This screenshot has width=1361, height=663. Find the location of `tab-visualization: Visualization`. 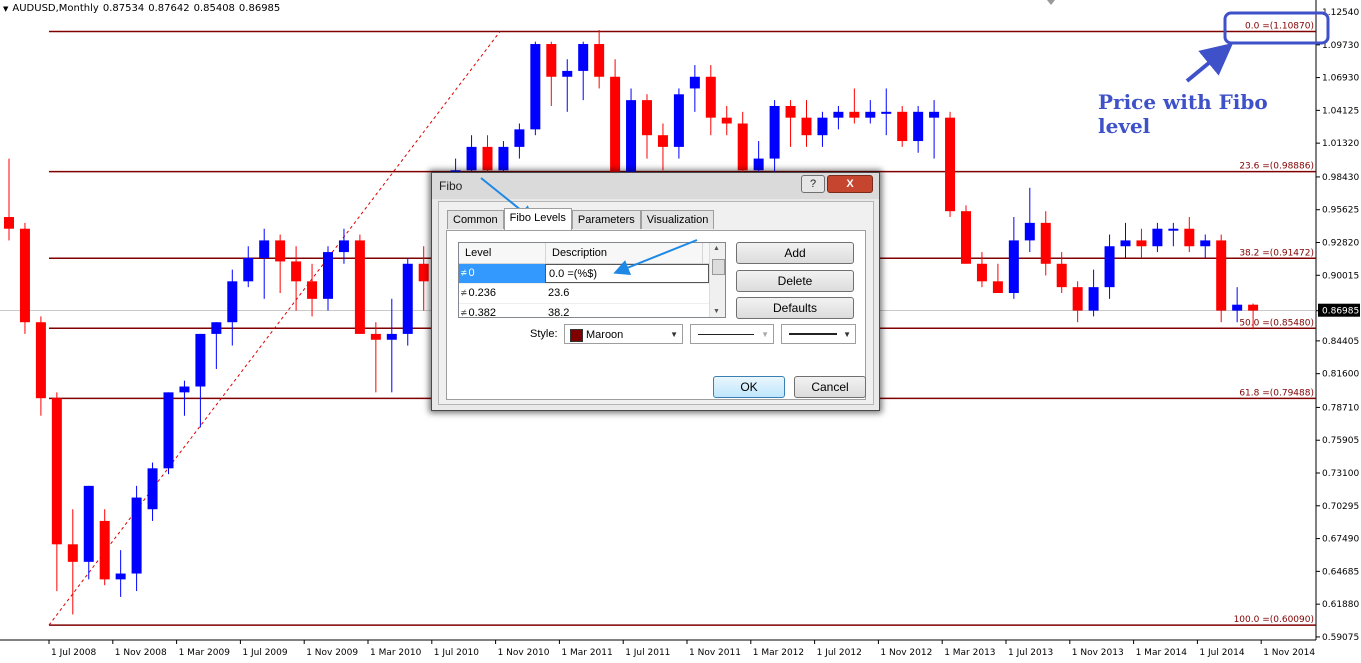

tab-visualization: Visualization is located at coordinates (677, 219).